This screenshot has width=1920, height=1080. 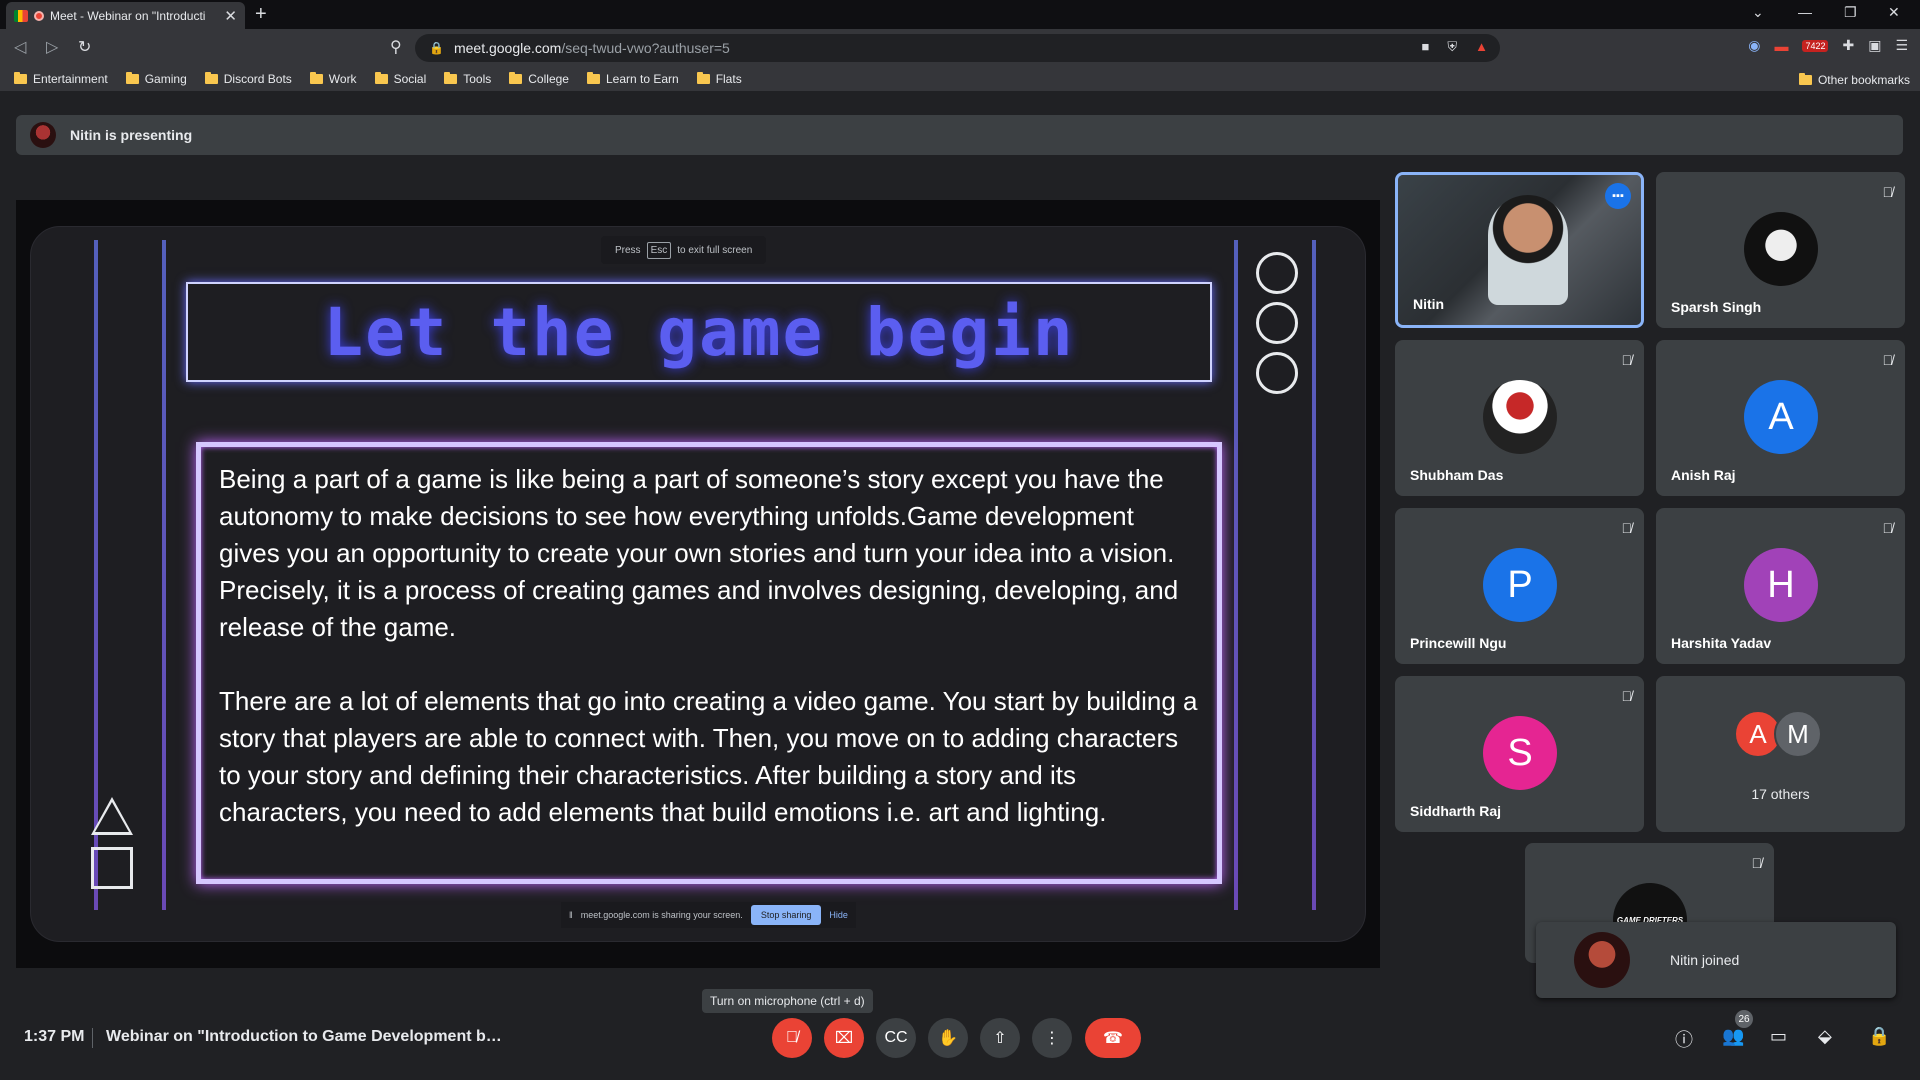 What do you see at coordinates (659, 250) in the screenshot?
I see `esc-key: Esc` at bounding box center [659, 250].